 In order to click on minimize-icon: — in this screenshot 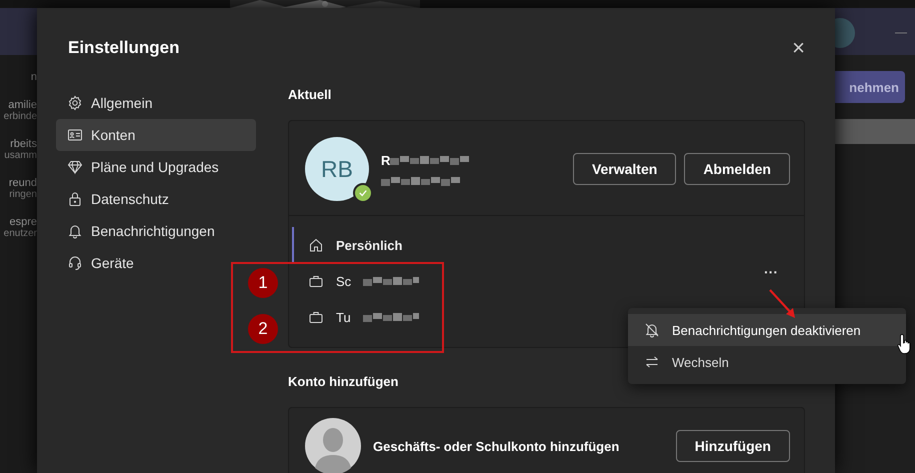, I will do `click(901, 31)`.